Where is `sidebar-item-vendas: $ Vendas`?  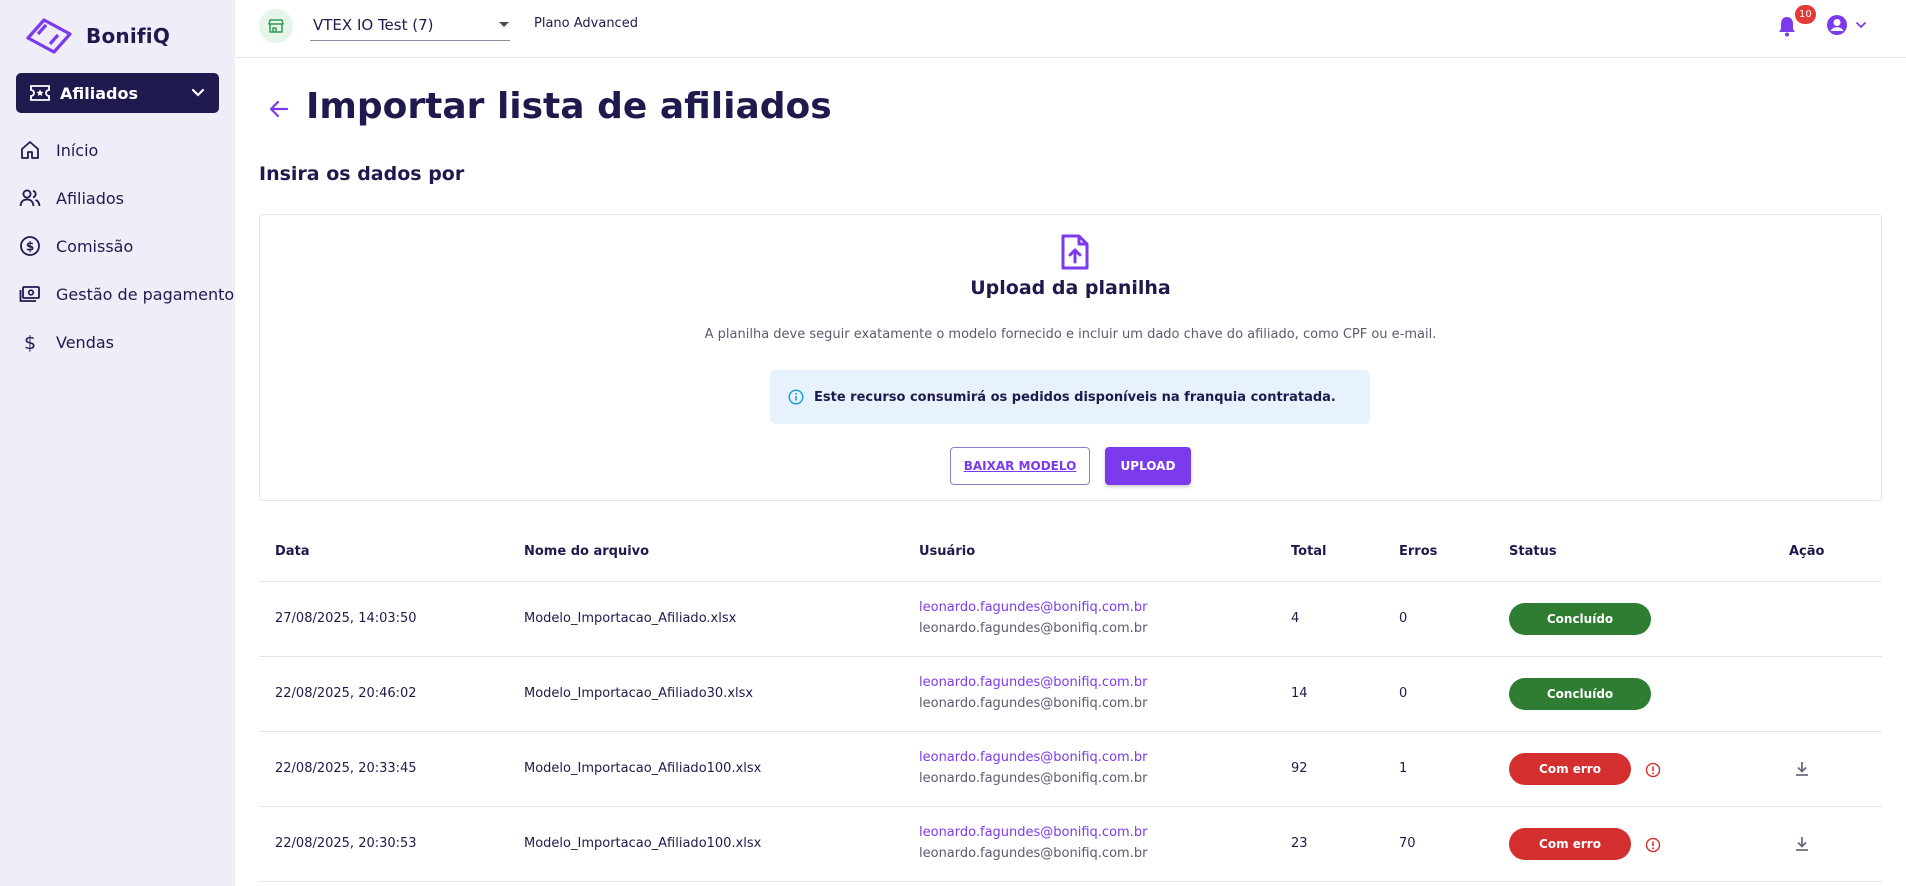
sidebar-item-vendas: $ Vendas is located at coordinates (117, 342).